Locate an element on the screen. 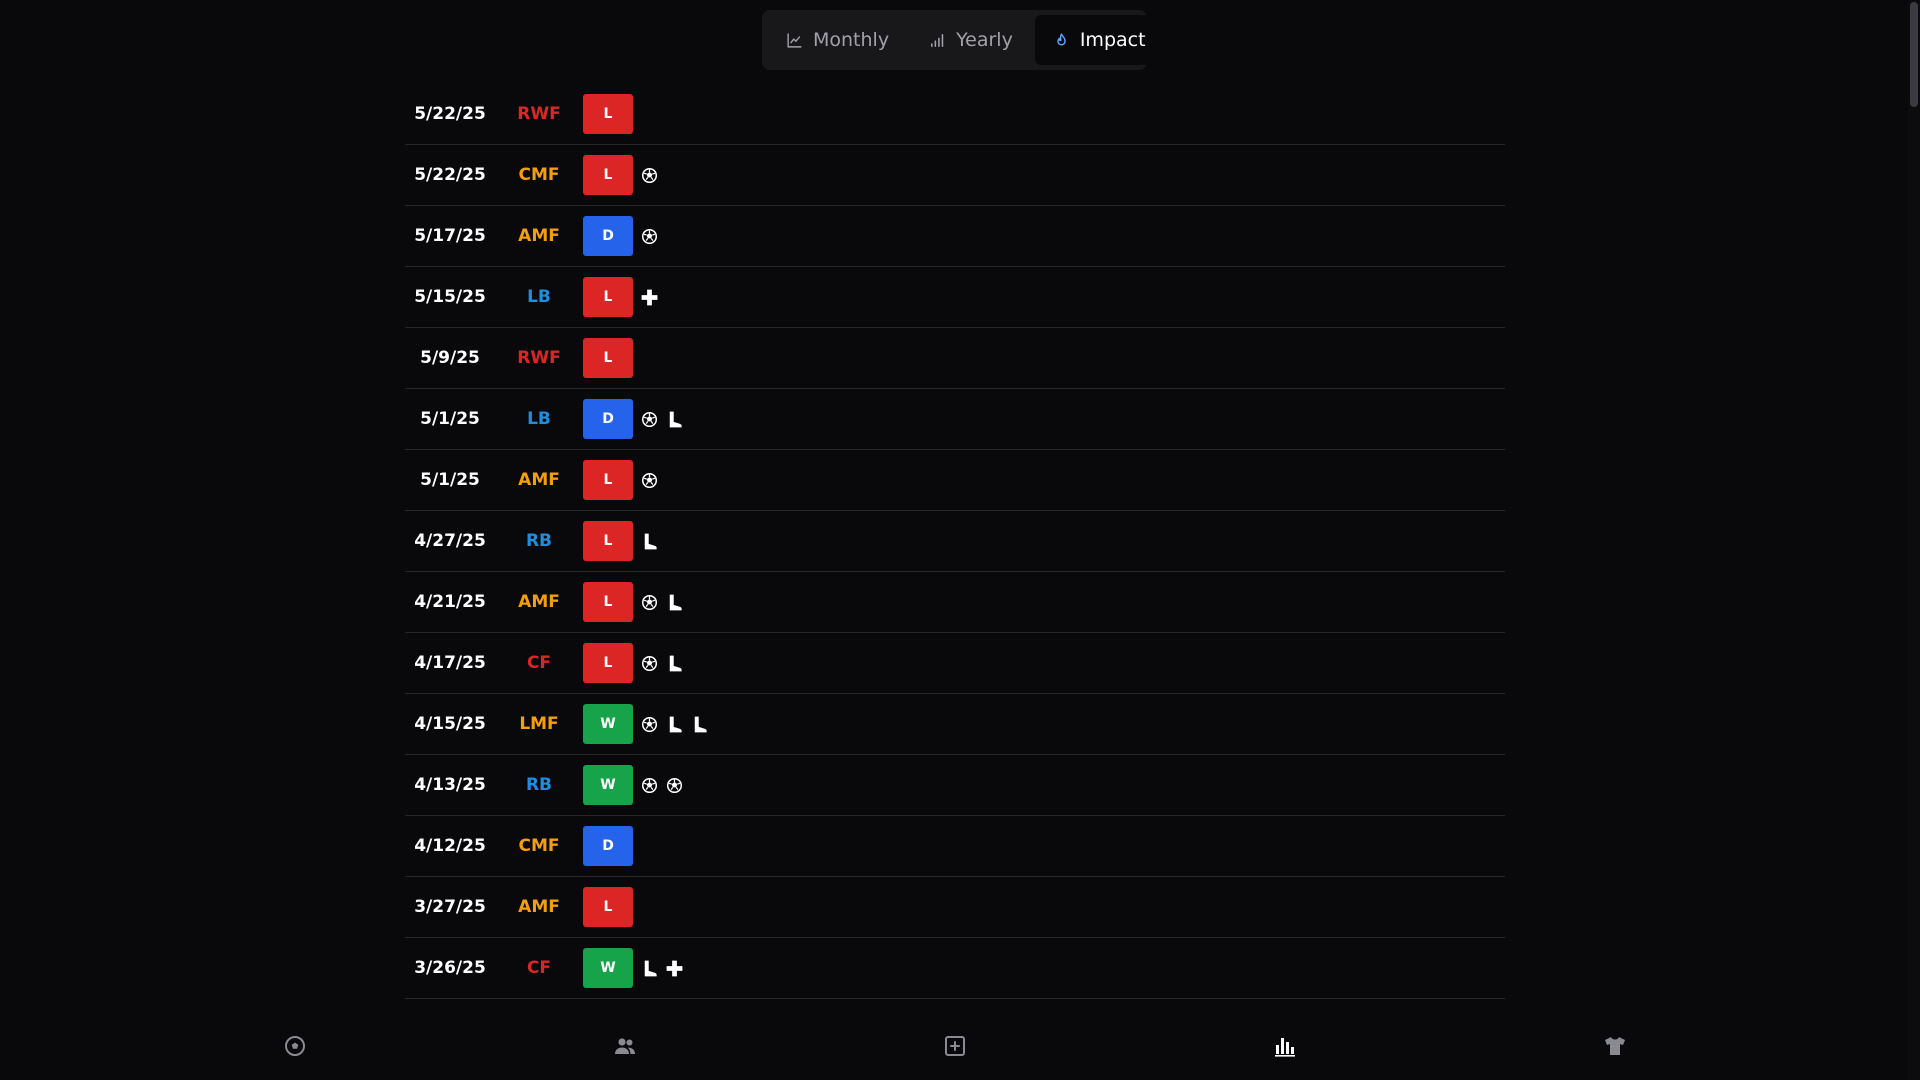 This screenshot has height=1080, width=1920. match-row: 4/21/25 AMF L is located at coordinates (955, 602).